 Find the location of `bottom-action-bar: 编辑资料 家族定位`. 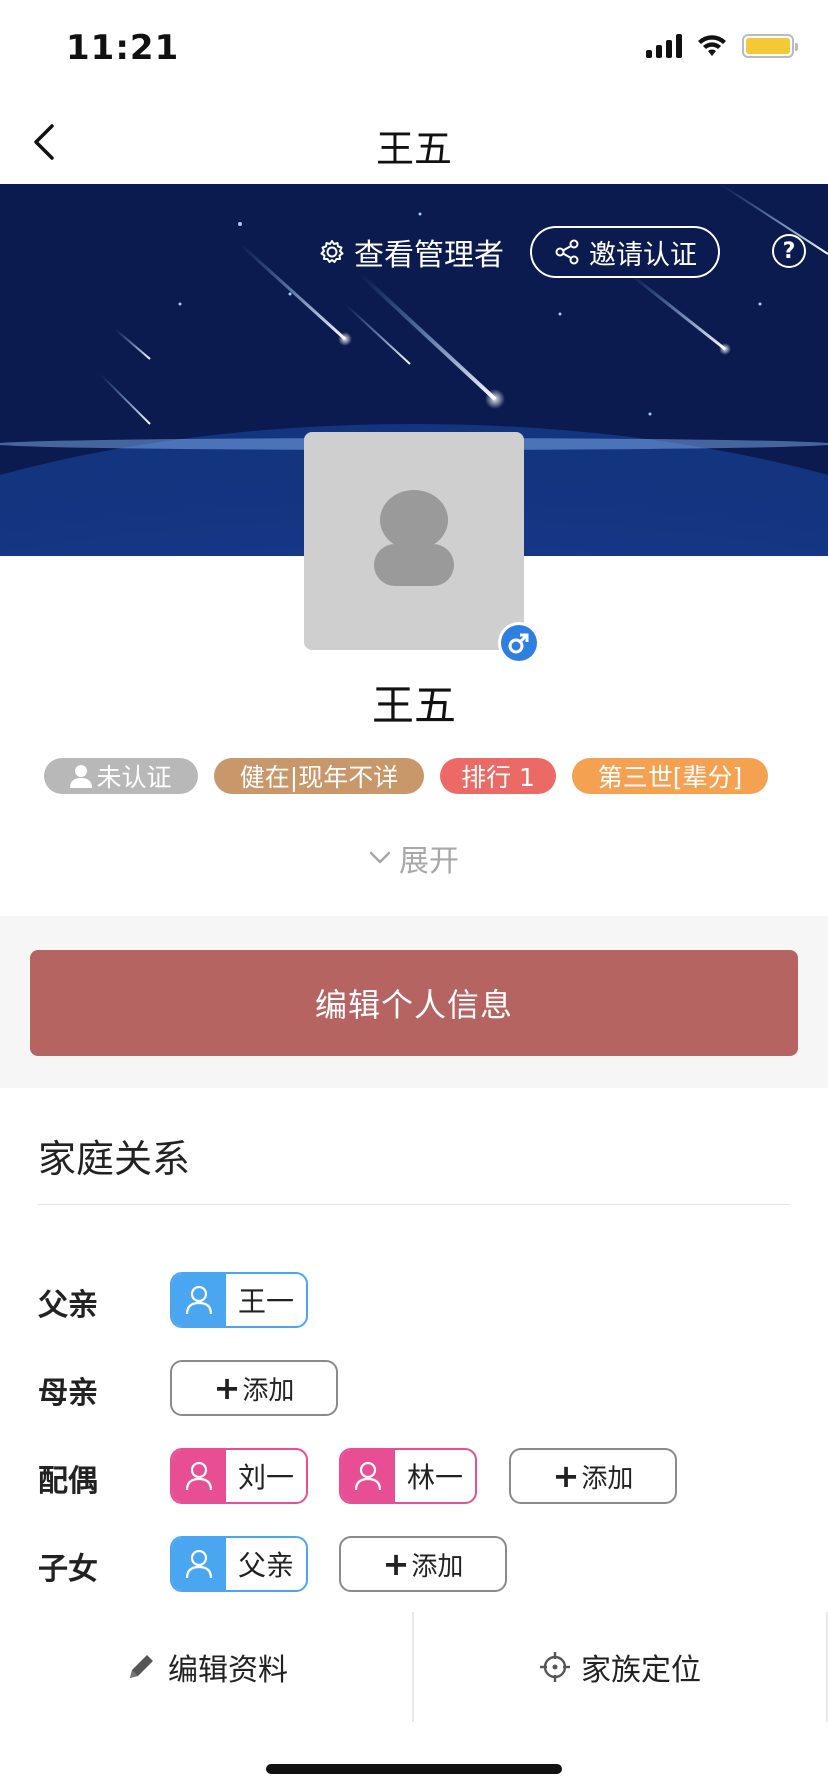

bottom-action-bar: 编辑资料 家族定位 is located at coordinates (414, 1667).